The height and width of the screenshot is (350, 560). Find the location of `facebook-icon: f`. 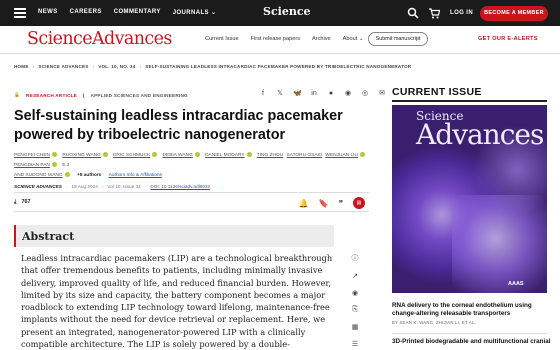

facebook-icon: f is located at coordinates (263, 94).